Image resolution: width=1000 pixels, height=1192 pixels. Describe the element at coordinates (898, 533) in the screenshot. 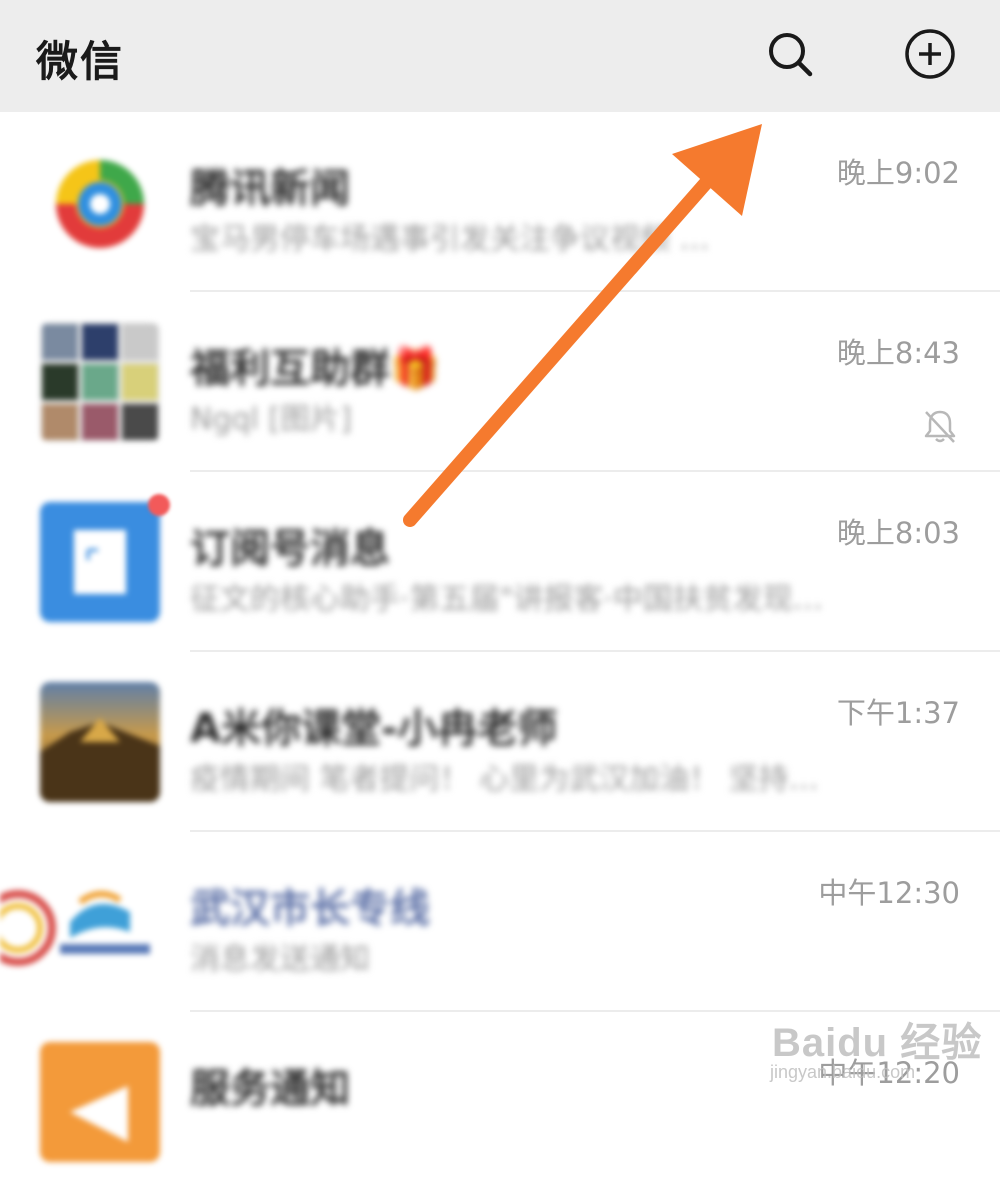

I see `chat-time: 晚上8:03` at that location.